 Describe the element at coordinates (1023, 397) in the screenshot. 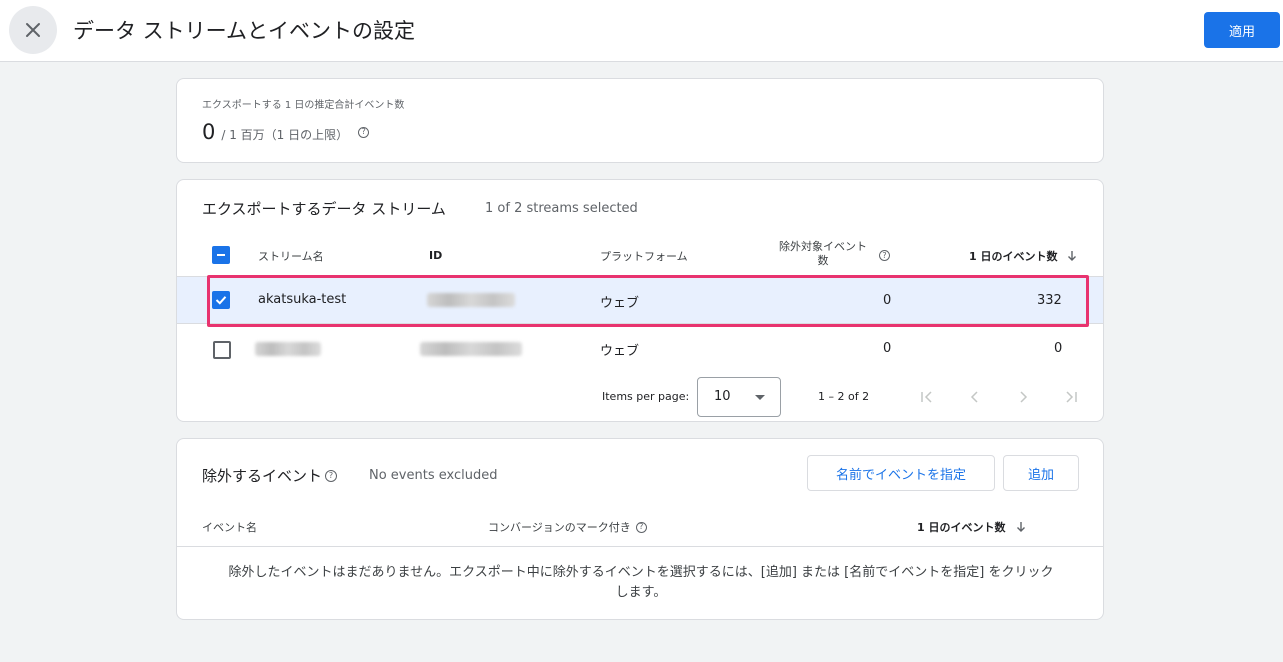

I see `next-page-icon` at that location.